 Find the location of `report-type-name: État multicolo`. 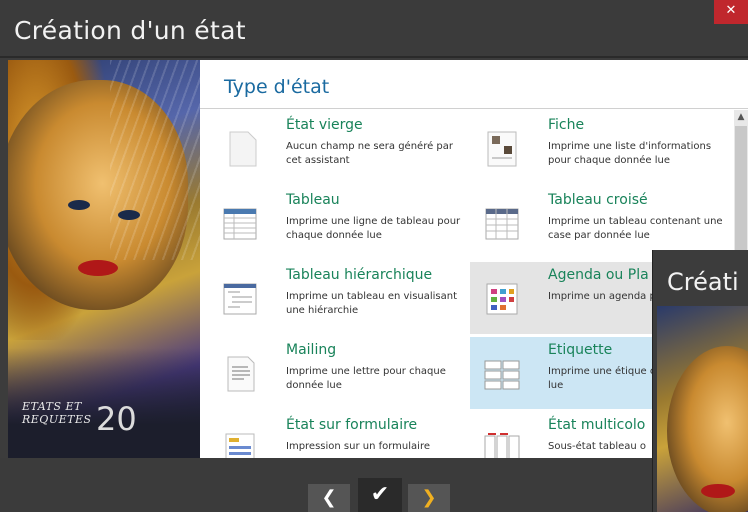

report-type-name: État multicolo is located at coordinates (597, 425).